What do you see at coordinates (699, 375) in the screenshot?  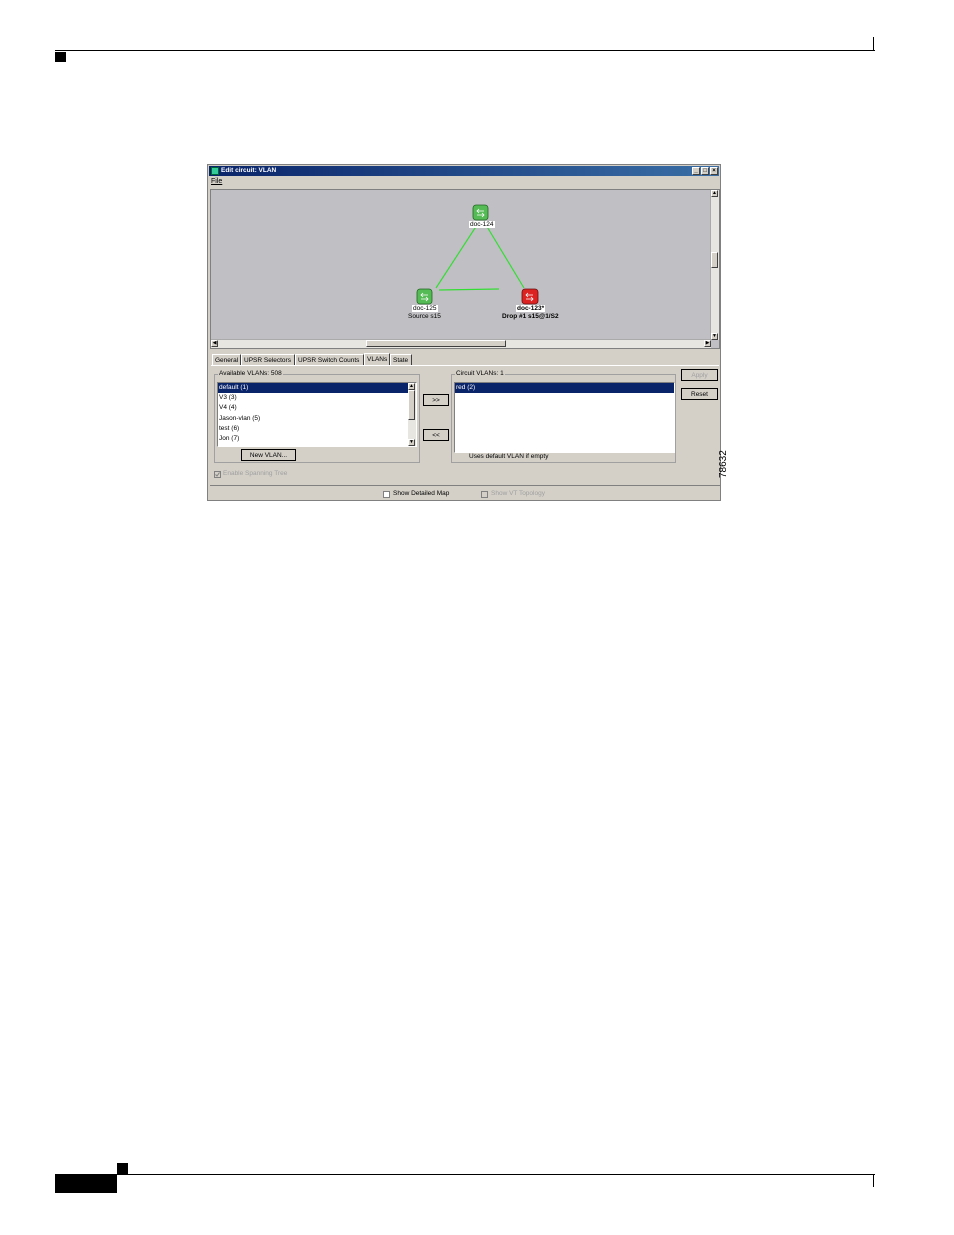 I see `apply-button: Apply` at bounding box center [699, 375].